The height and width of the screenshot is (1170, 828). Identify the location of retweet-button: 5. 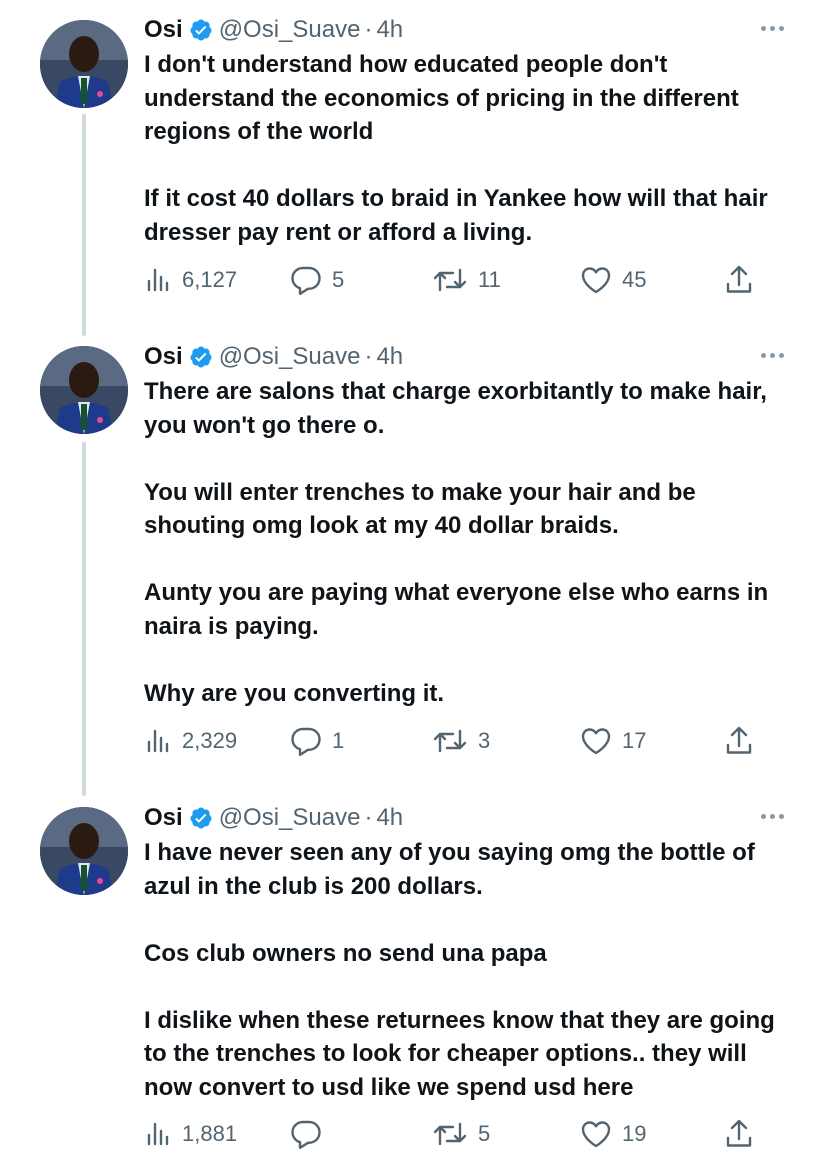
(461, 1134).